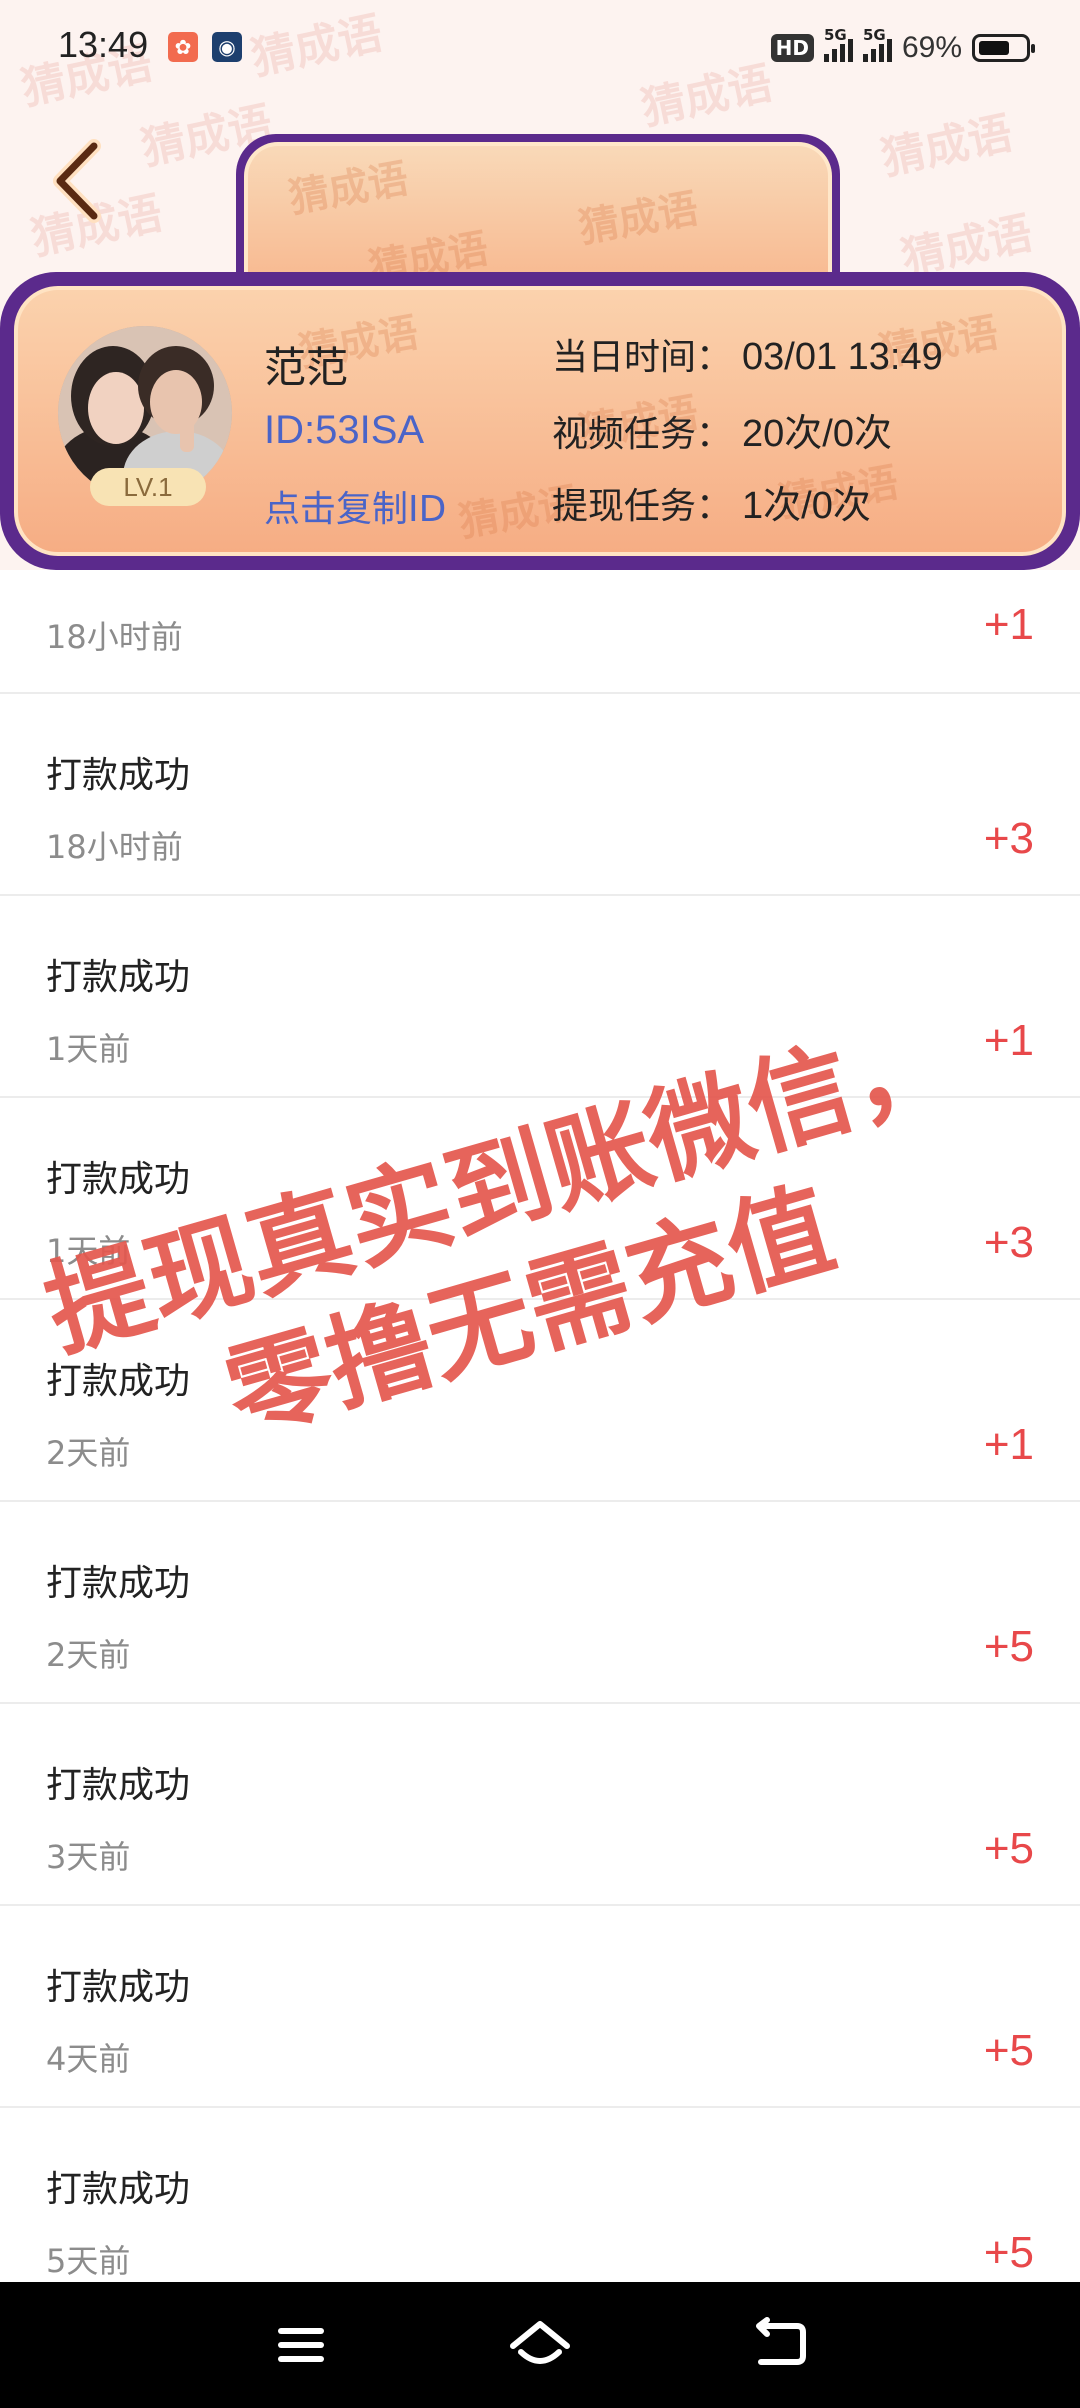 Image resolution: width=1080 pixels, height=2408 pixels. I want to click on video-task-row: 视频任务： 20次/0次, so click(722, 429).